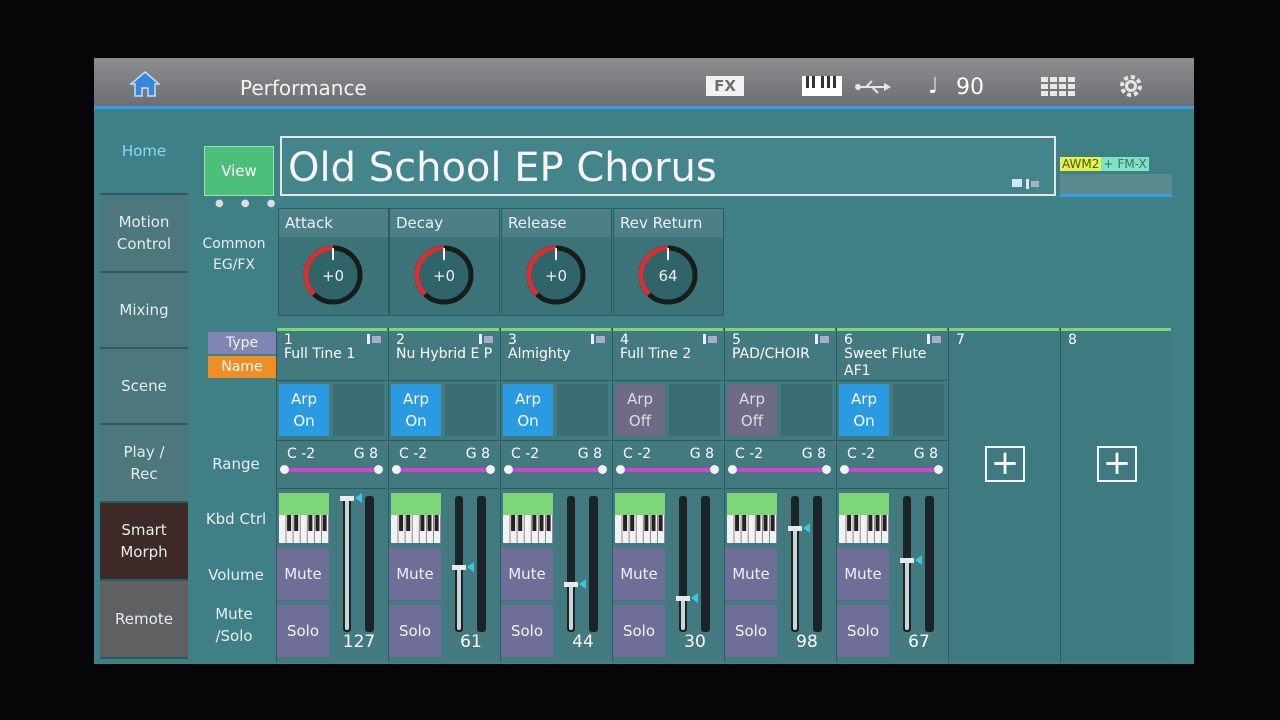 The height and width of the screenshot is (720, 1280). I want to click on sidebar-item-home: Home, so click(144, 152).